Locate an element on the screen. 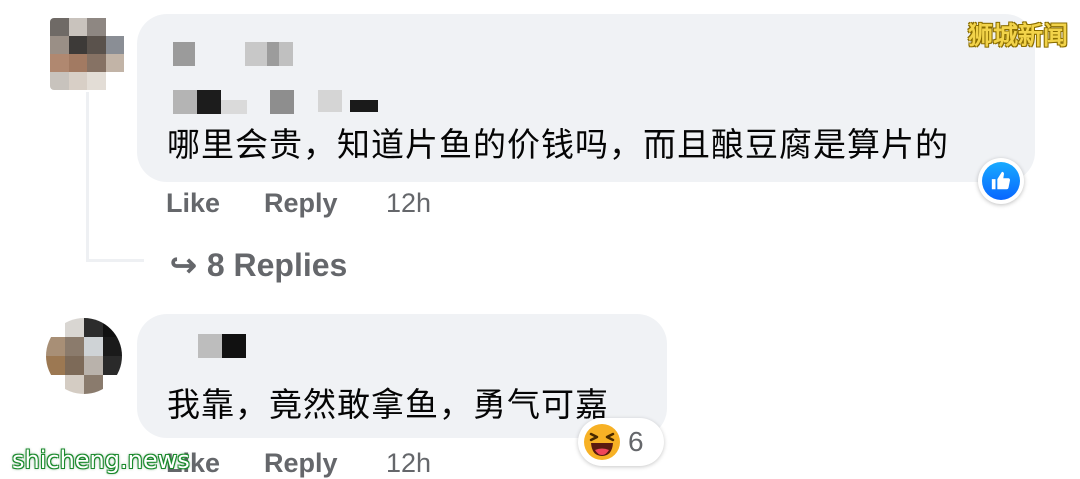 The height and width of the screenshot is (479, 1080). comment-text: 我靠，竟然敢拿鱼，勇气可嘉 is located at coordinates (388, 404).